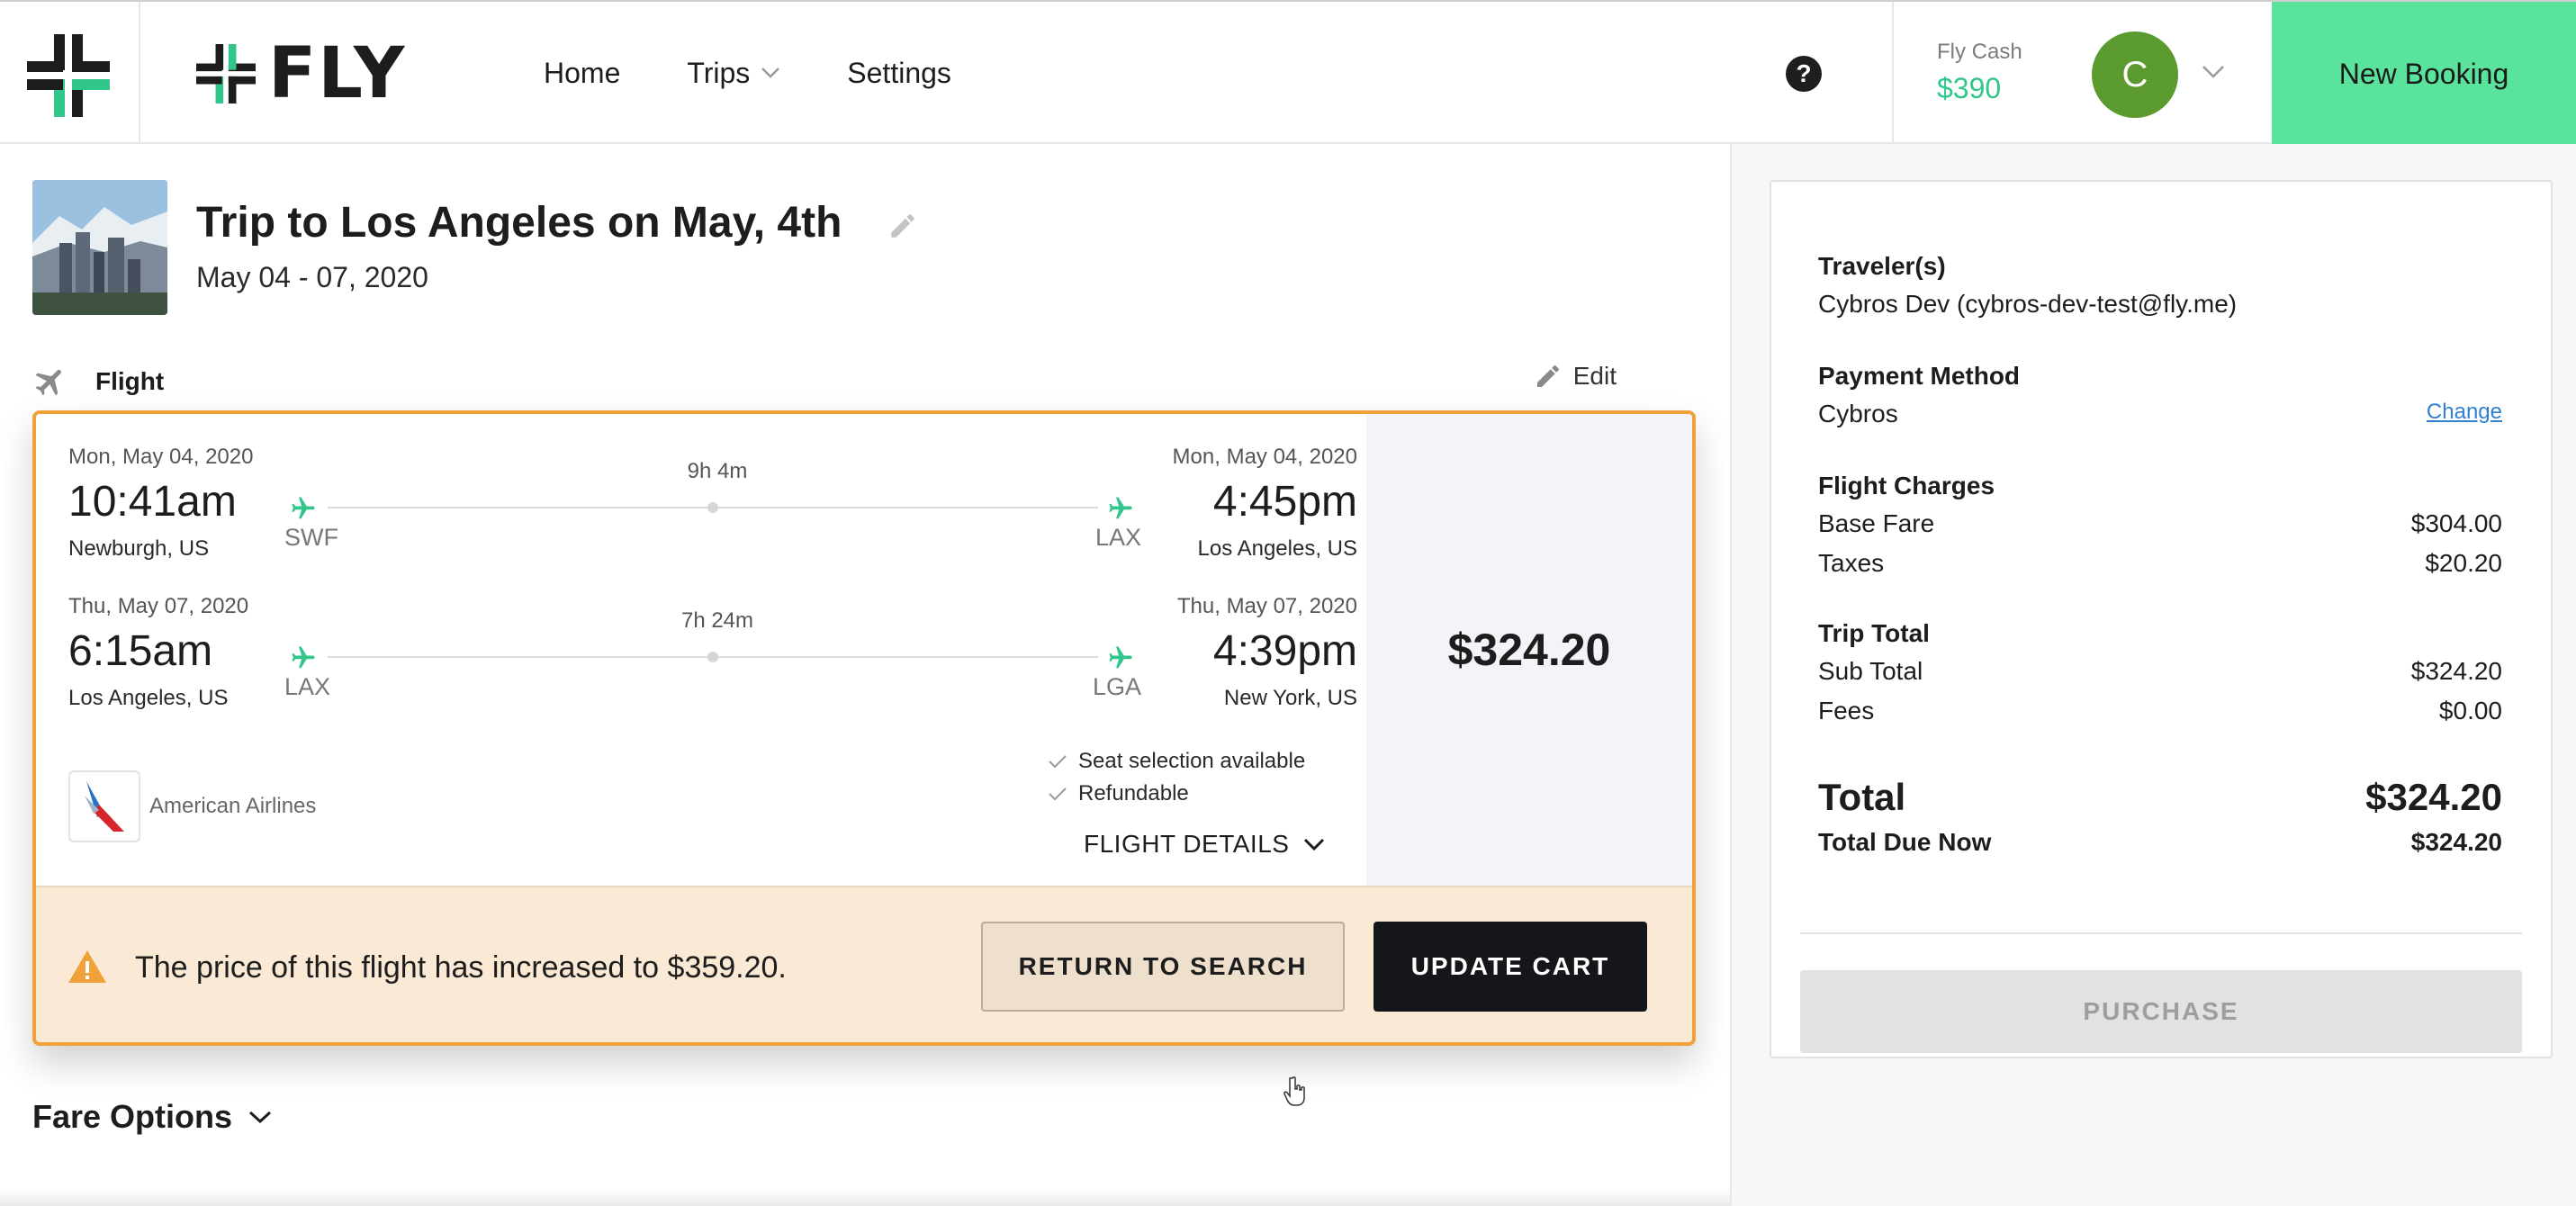  I want to click on arrive-date: Mon, May 04, 2020, so click(1264, 457).